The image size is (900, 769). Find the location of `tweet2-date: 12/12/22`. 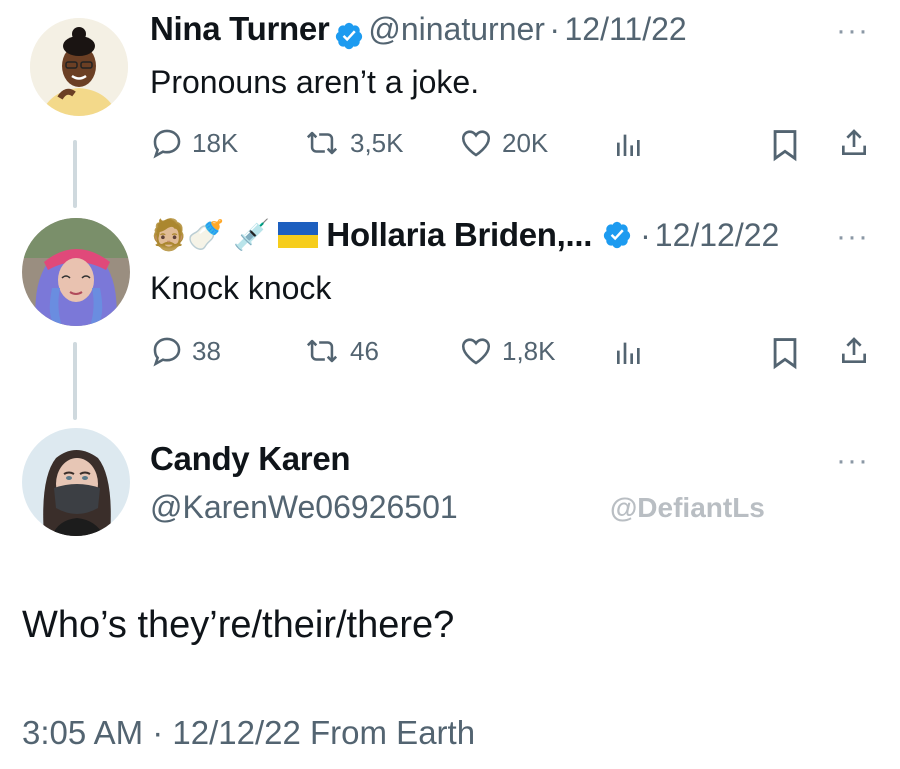

tweet2-date: 12/12/22 is located at coordinates (717, 235).